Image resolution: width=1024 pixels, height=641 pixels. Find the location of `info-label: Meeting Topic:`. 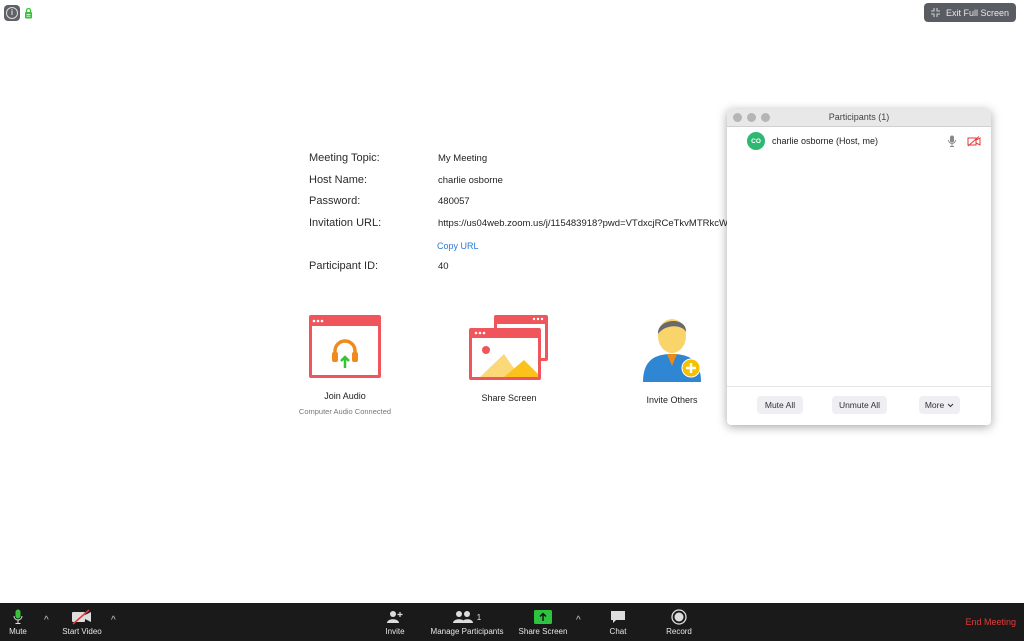

info-label: Meeting Topic: is located at coordinates (344, 158).